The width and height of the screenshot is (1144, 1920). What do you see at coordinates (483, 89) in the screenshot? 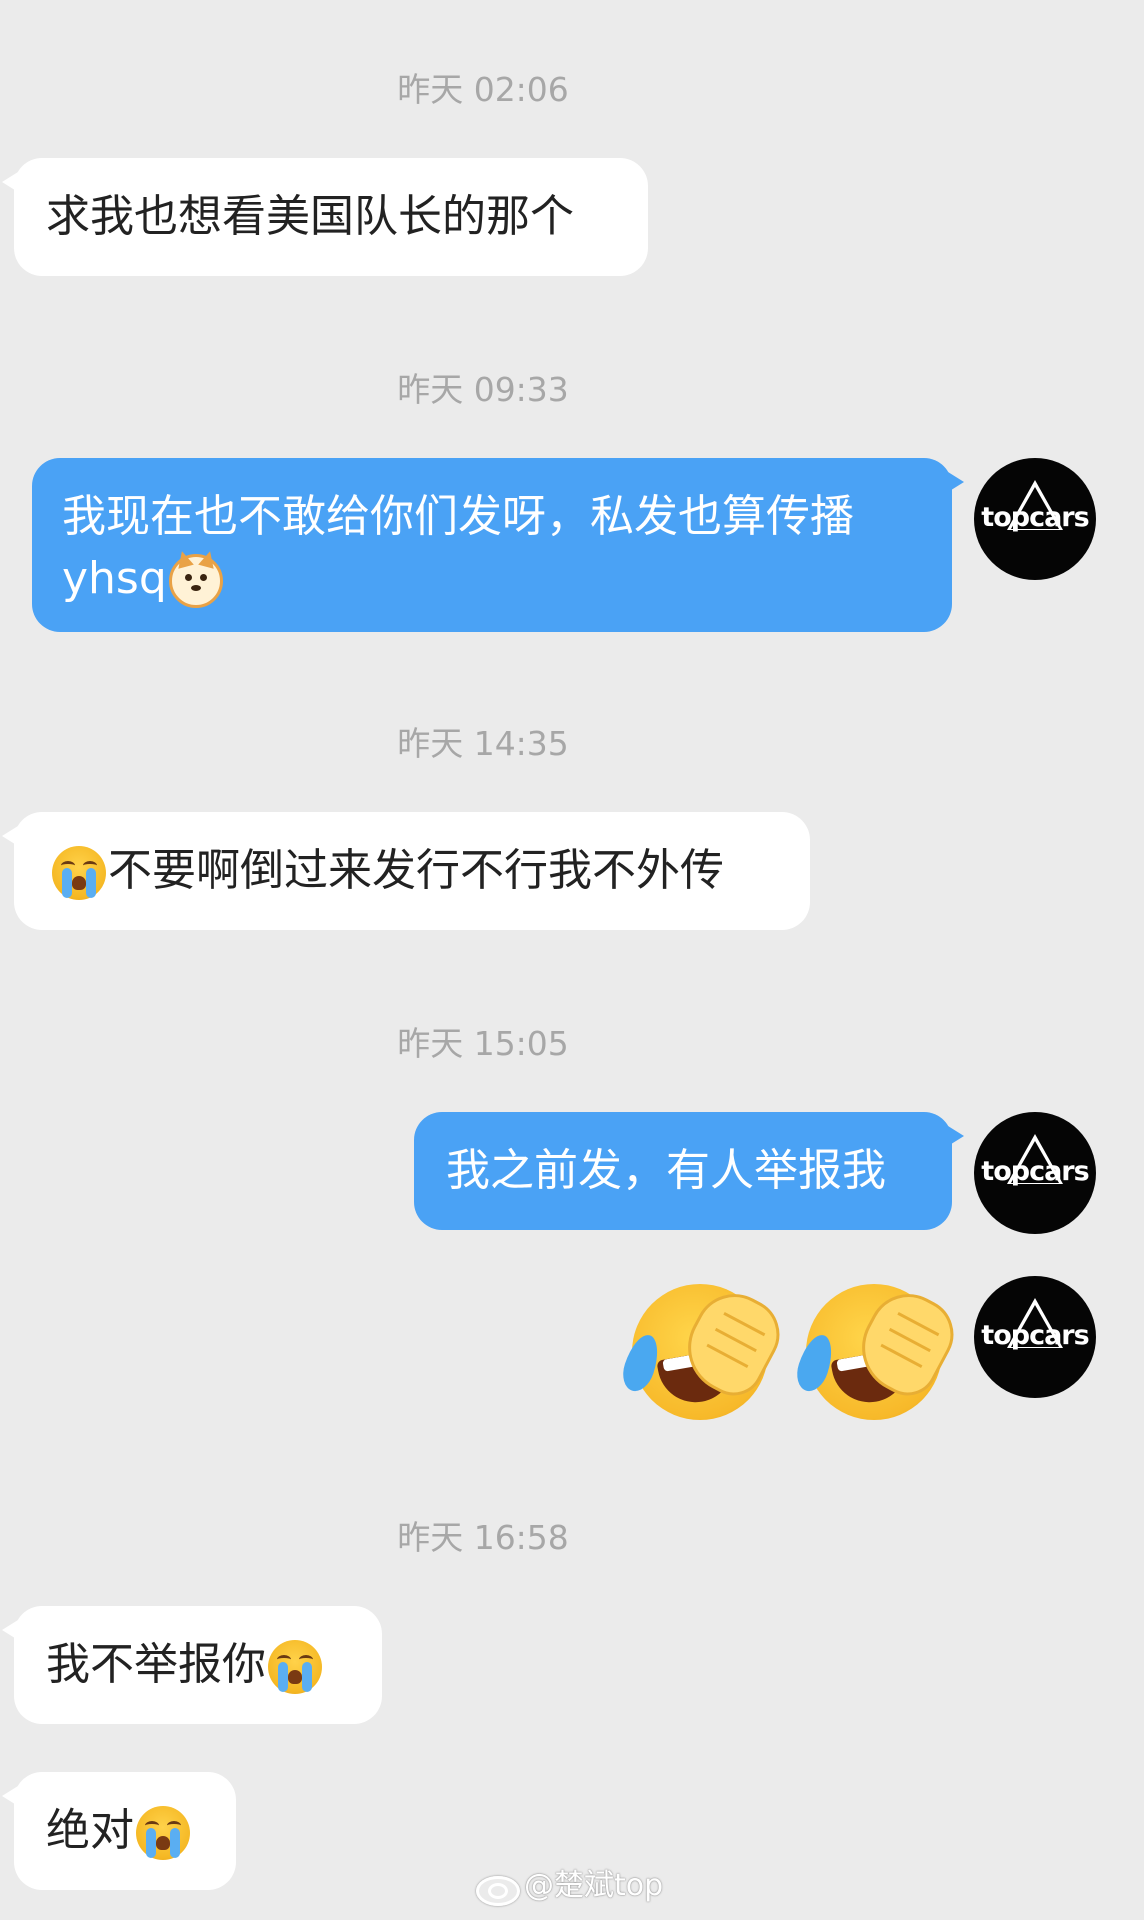
I see `timestamp: 昨天 02:06` at bounding box center [483, 89].